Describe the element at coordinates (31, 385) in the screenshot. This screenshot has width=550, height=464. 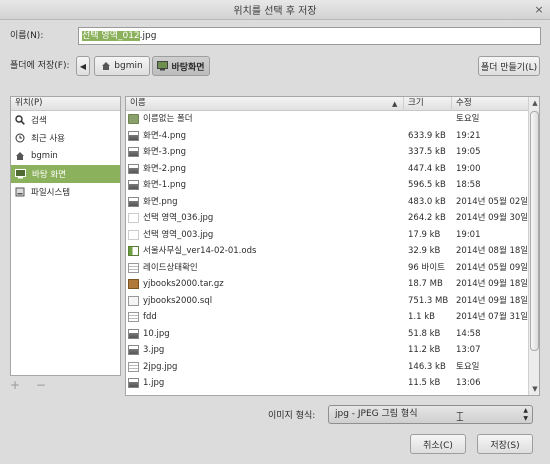
I see `places-add-remove: + −` at that location.